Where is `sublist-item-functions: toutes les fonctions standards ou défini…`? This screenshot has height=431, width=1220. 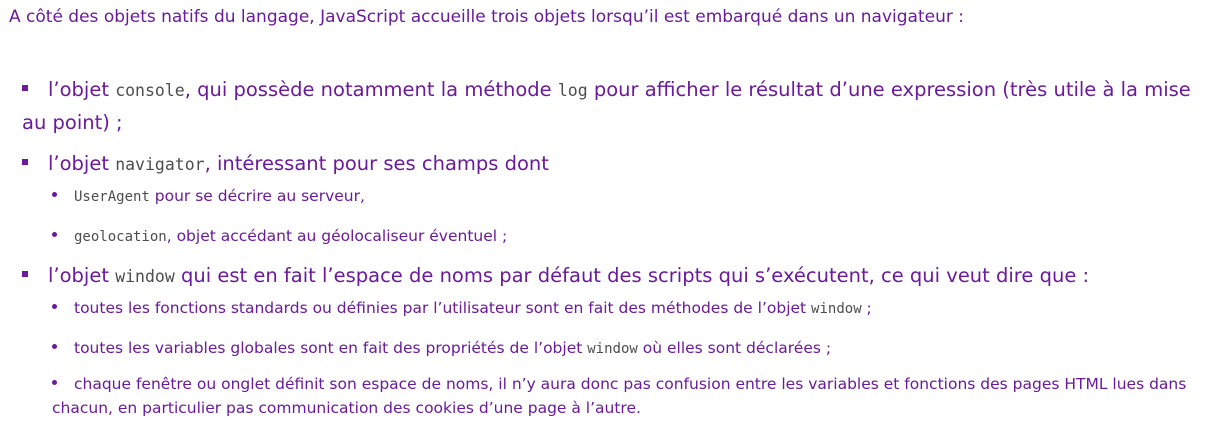
sublist-item-functions: toutes les fonctions standards ou défini… is located at coordinates (622, 308).